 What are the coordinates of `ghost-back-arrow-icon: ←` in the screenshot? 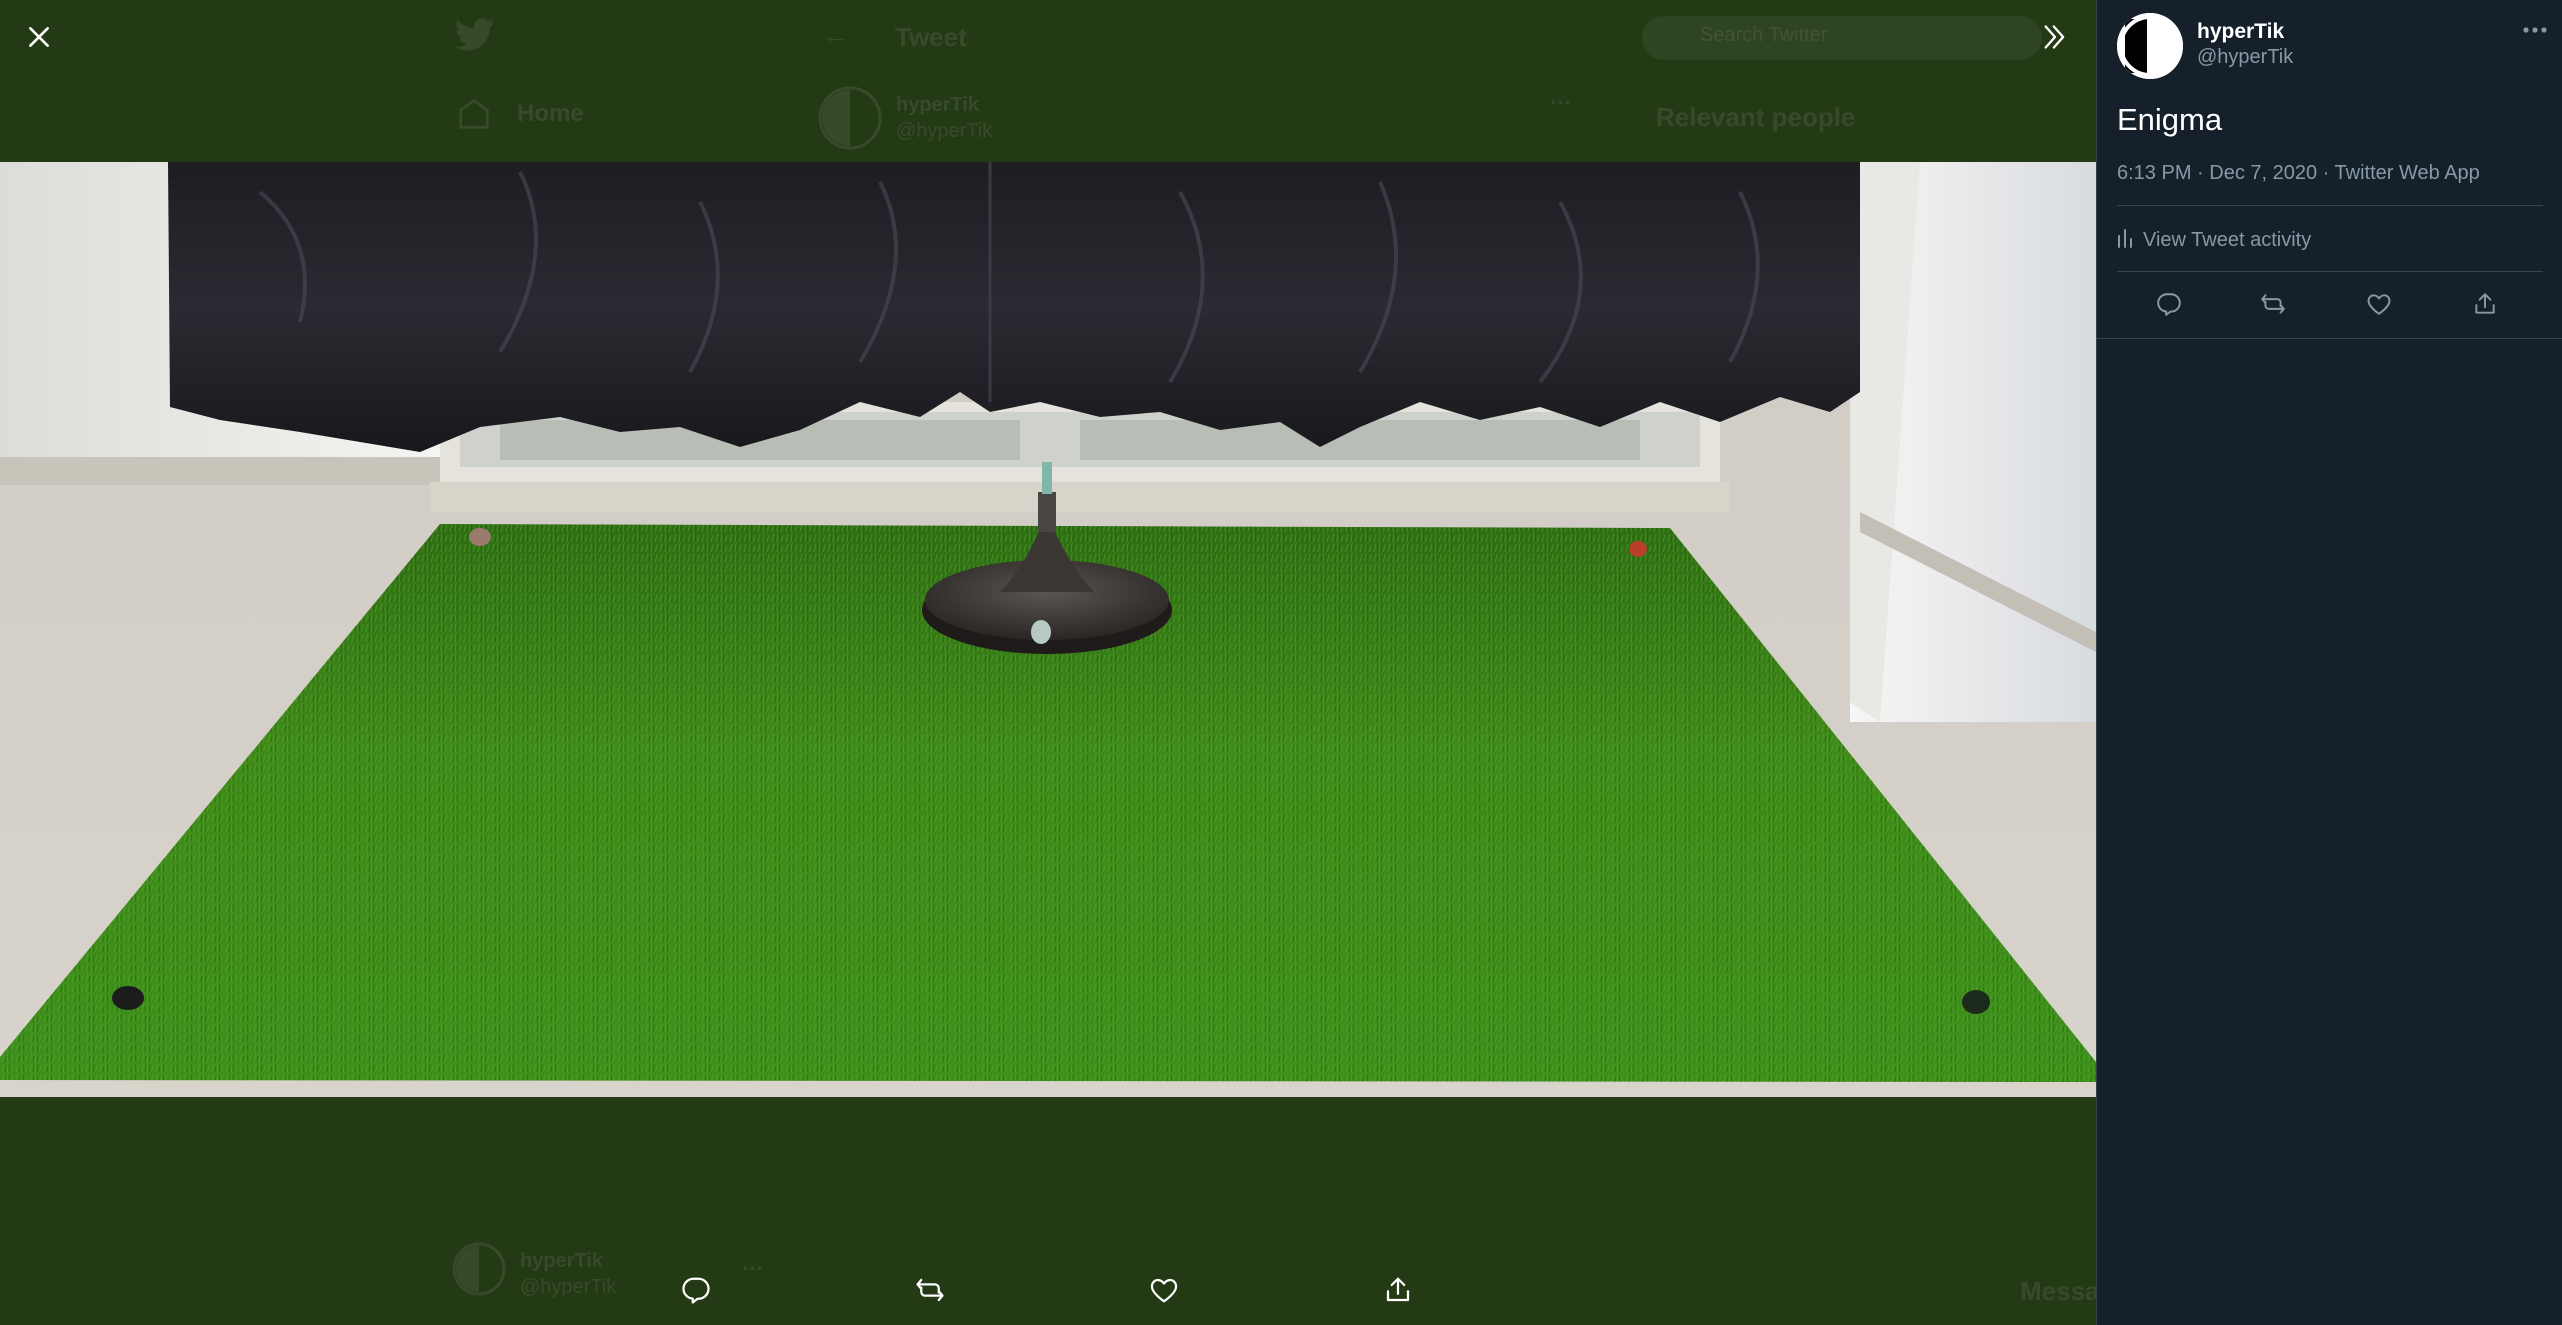 It's located at (835, 35).